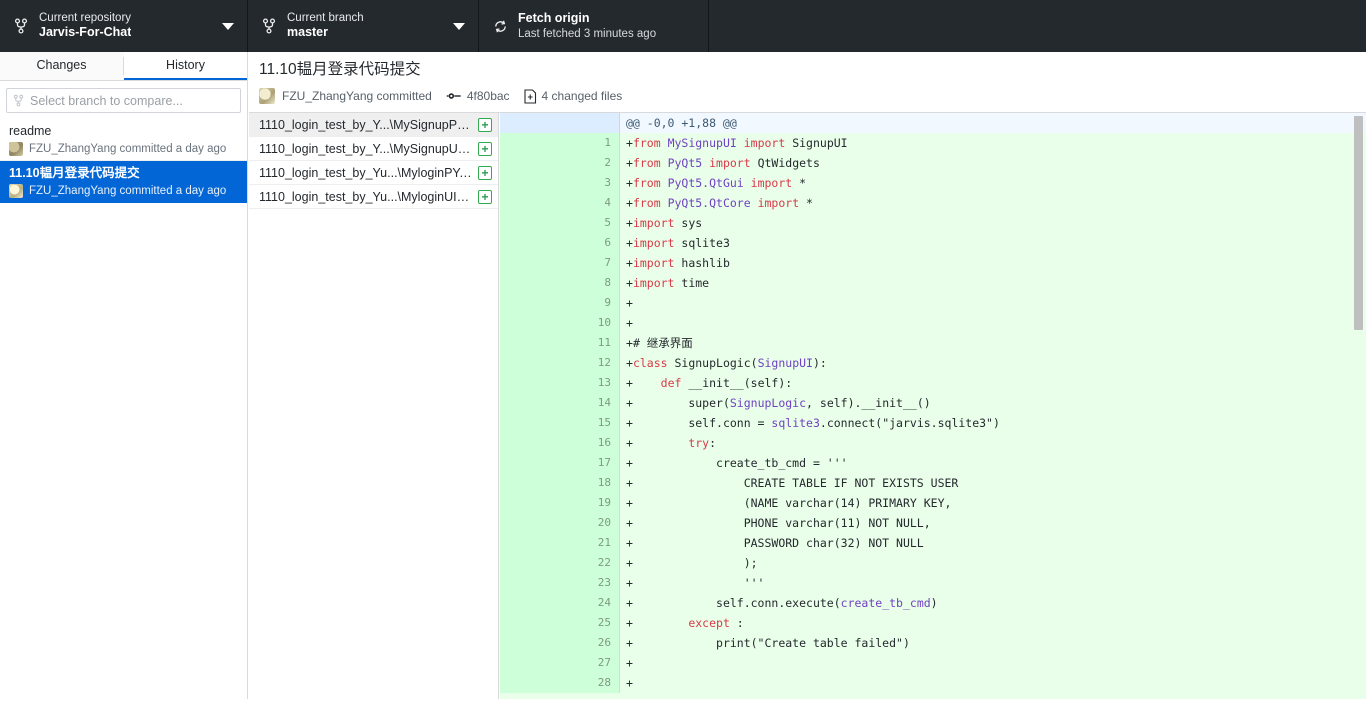 This screenshot has height=702, width=1366. Describe the element at coordinates (933, 383) in the screenshot. I see `diff-line: 13 + def __init__(self):` at that location.